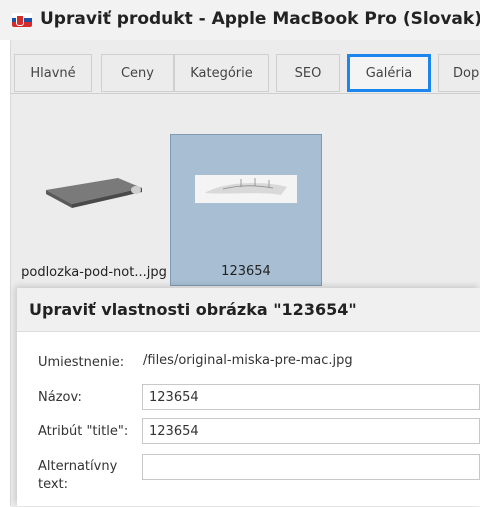  I want to click on name-row: Názov:, so click(248, 398).